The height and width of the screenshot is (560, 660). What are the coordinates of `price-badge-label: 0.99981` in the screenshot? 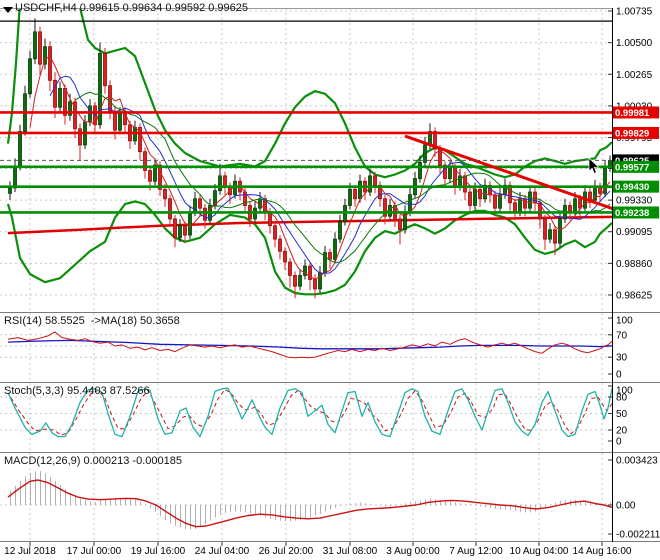 It's located at (632, 113).